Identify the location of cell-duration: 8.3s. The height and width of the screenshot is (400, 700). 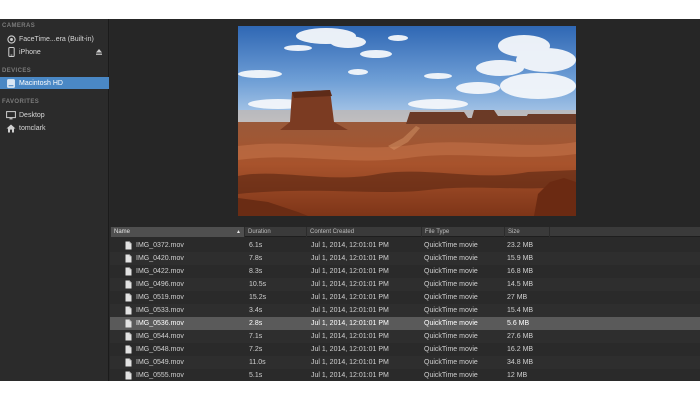
(256, 271).